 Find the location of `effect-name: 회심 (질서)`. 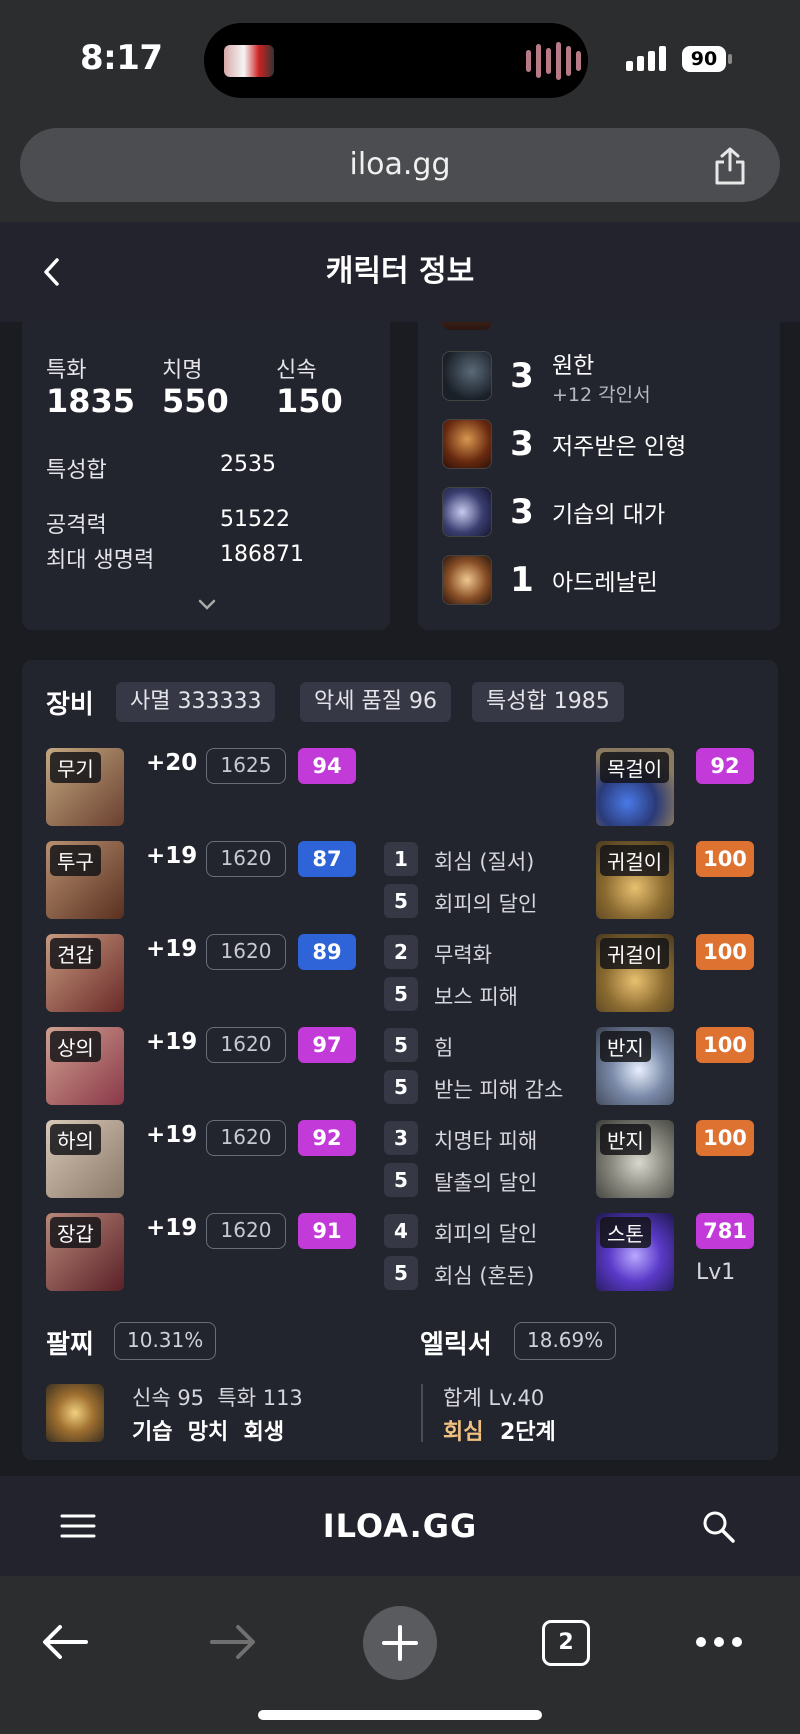

effect-name: 회심 (질서) is located at coordinates (484, 862).